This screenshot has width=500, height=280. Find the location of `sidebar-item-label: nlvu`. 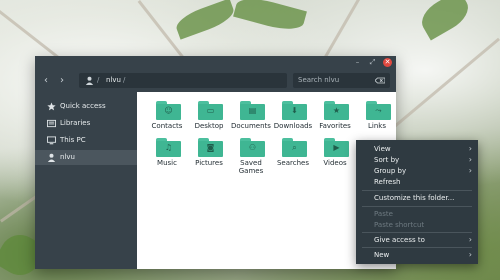

sidebar-item-label: nlvu is located at coordinates (67, 157).